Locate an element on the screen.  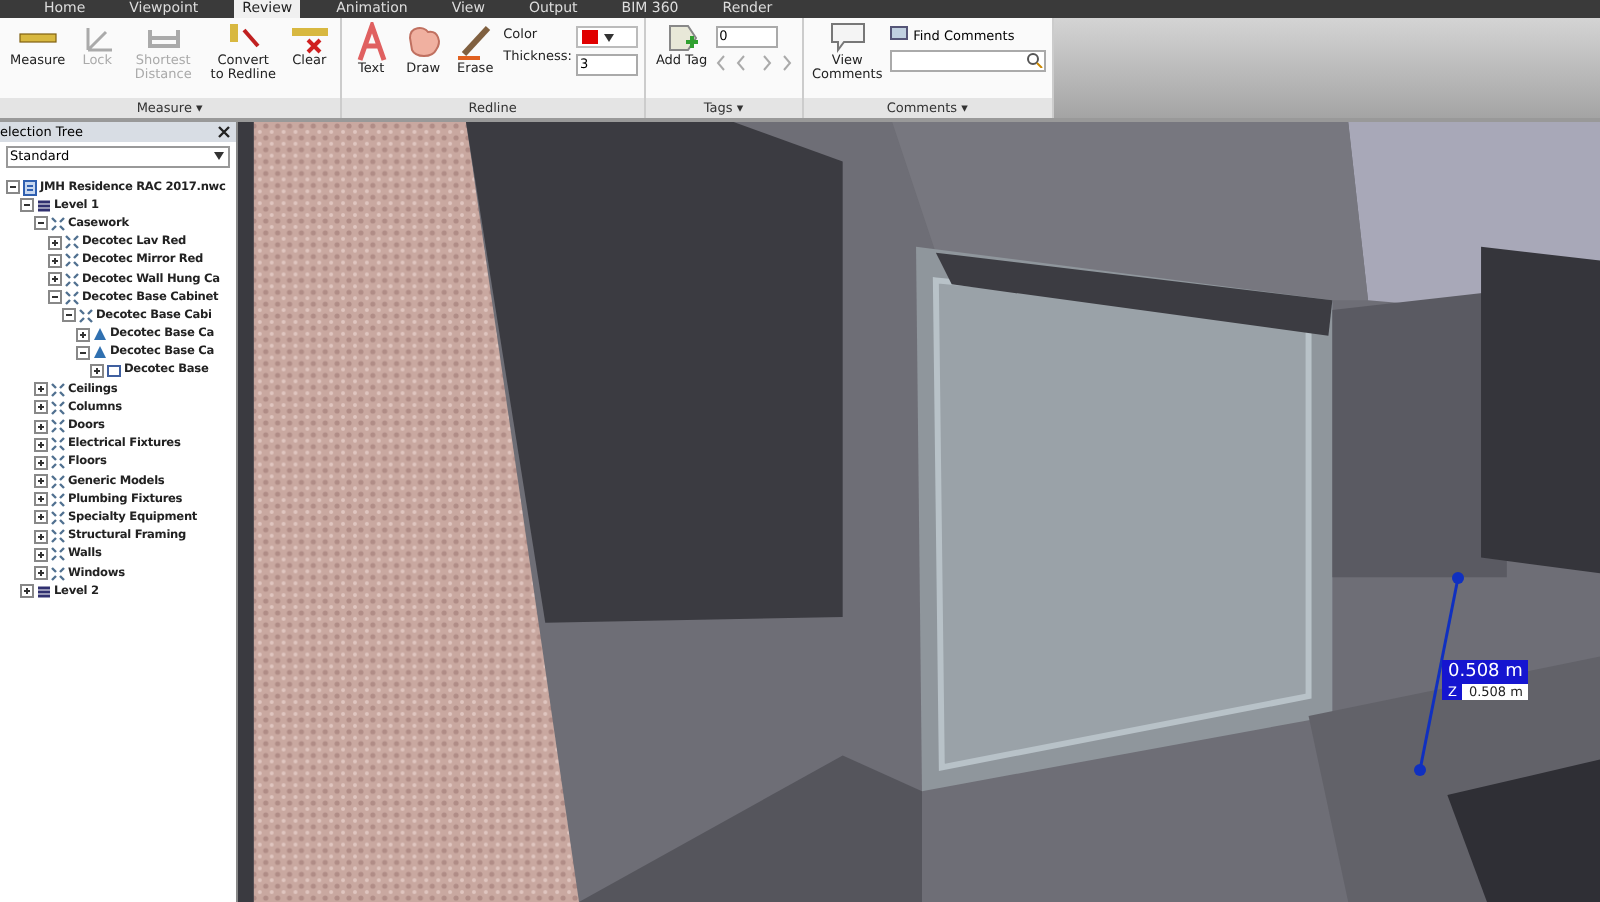
color-picker is located at coordinates (606, 37).